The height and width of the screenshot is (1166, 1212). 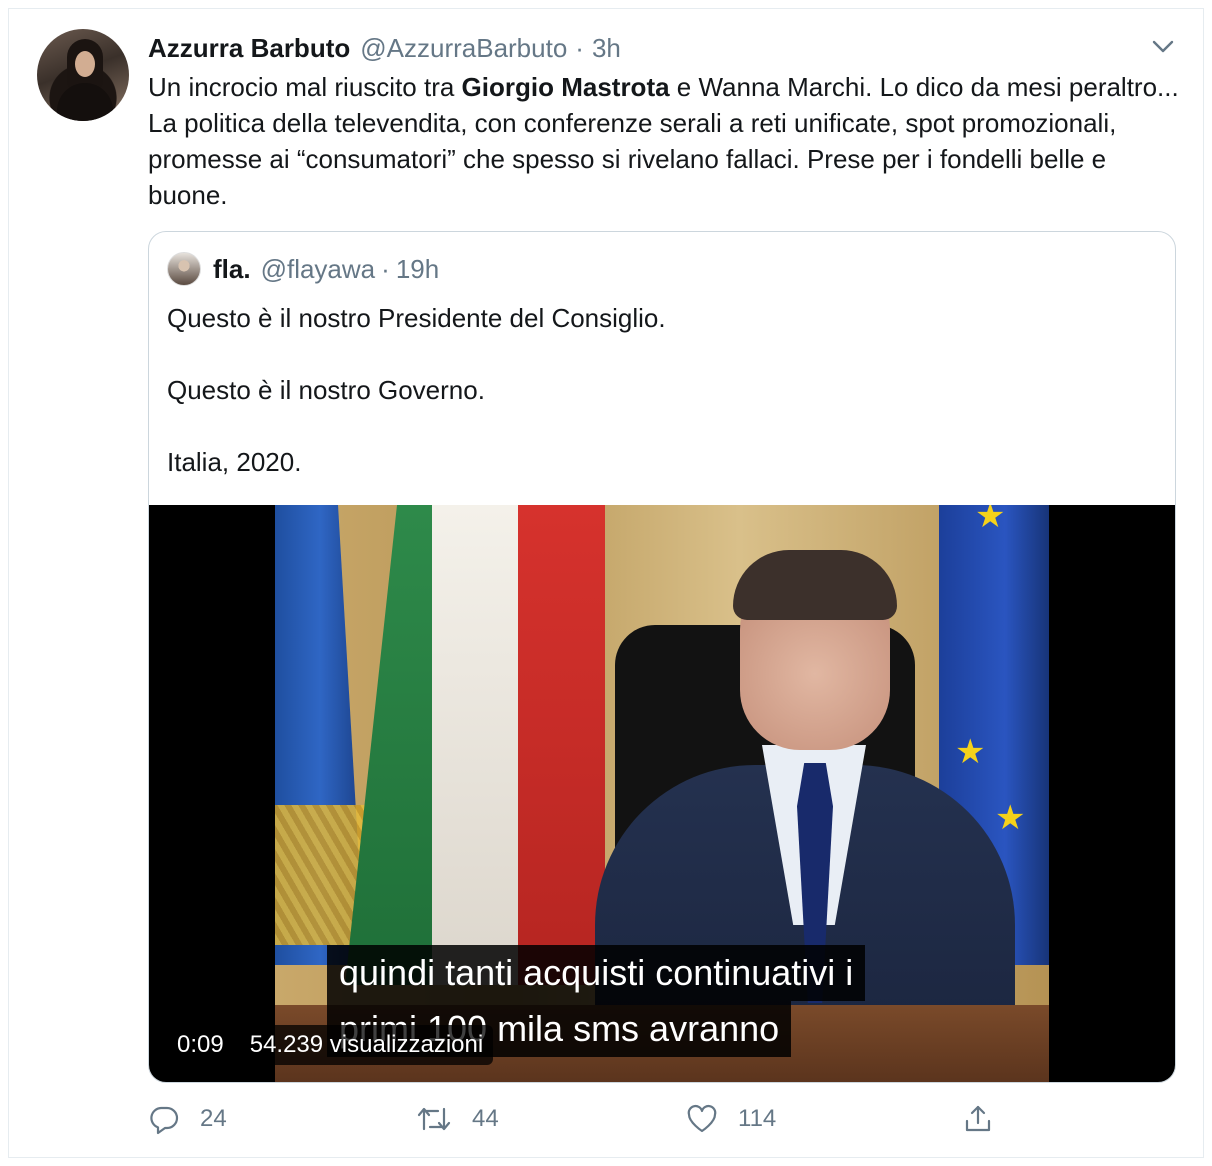 I want to click on retweet-button: 44, so click(x=457, y=1119).